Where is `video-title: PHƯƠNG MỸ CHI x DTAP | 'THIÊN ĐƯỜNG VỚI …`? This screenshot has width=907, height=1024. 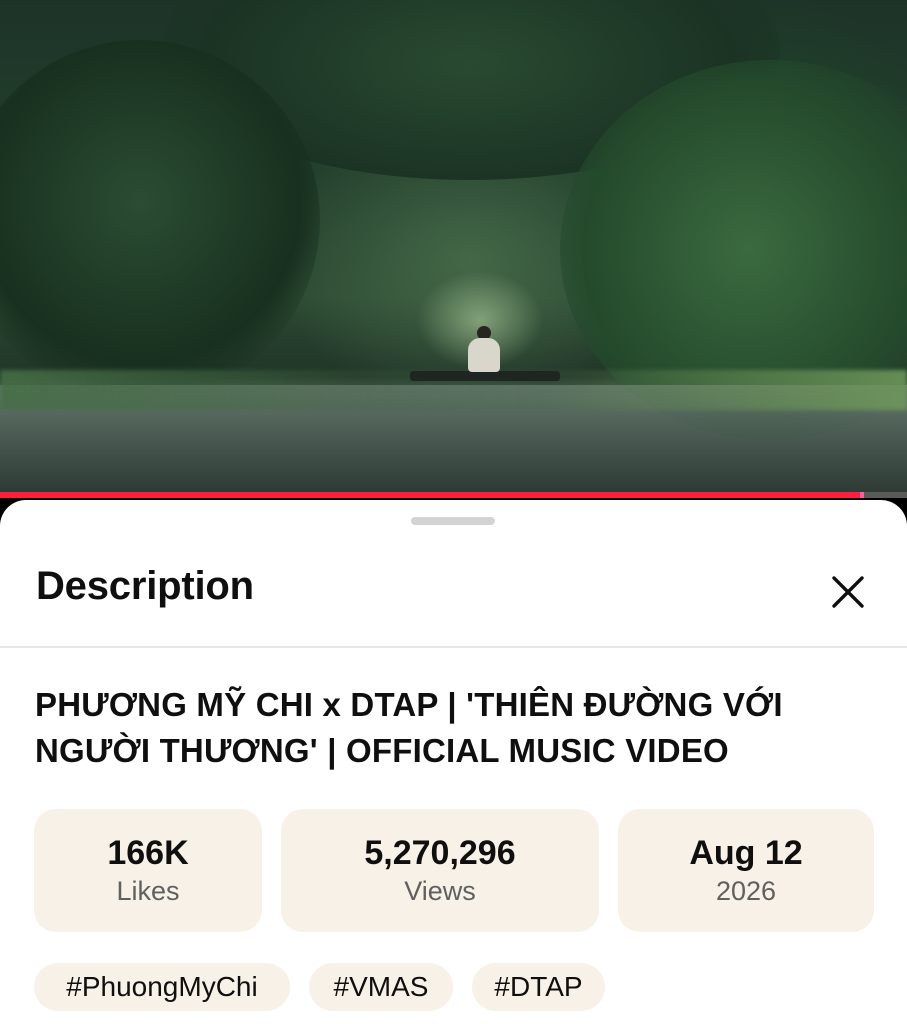 video-title: PHƯƠNG MỸ CHI x DTAP | 'THIÊN ĐƯỜNG VỚI … is located at coordinates (409, 727).